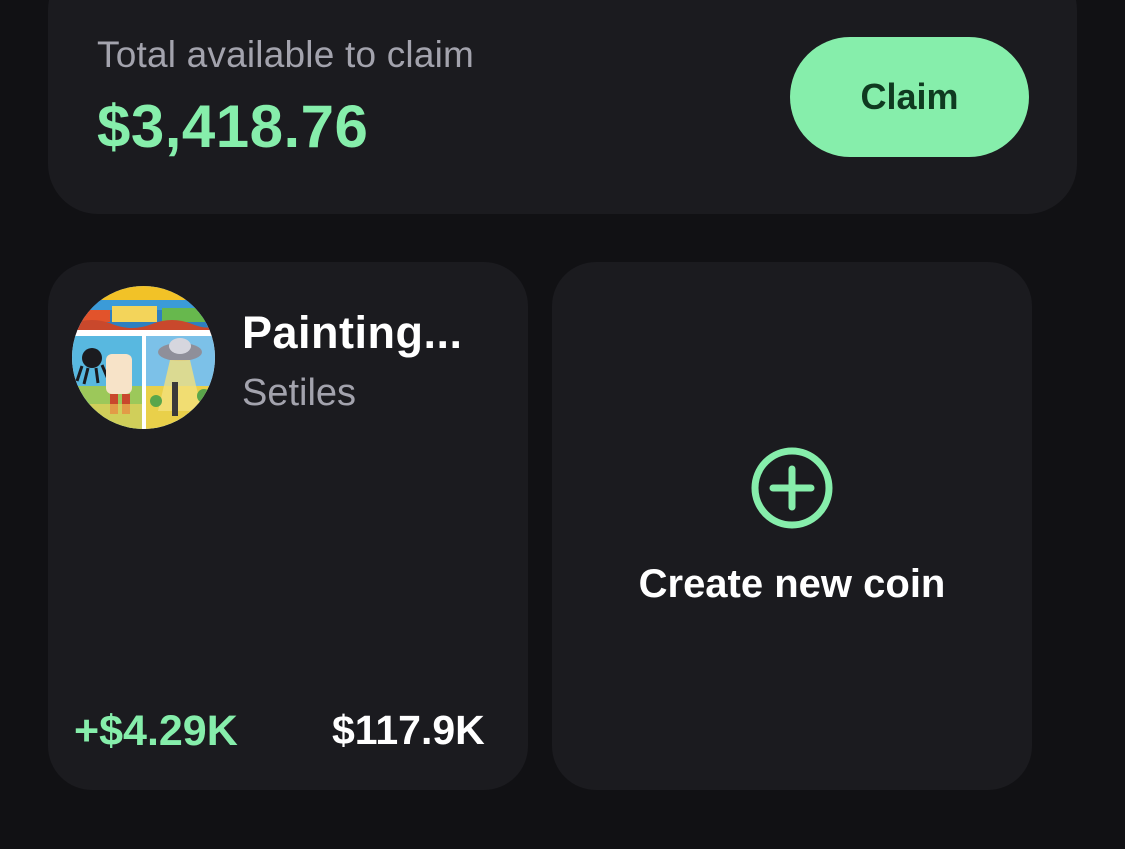  Describe the element at coordinates (909, 97) in the screenshot. I see `claim-button: Claim` at that location.